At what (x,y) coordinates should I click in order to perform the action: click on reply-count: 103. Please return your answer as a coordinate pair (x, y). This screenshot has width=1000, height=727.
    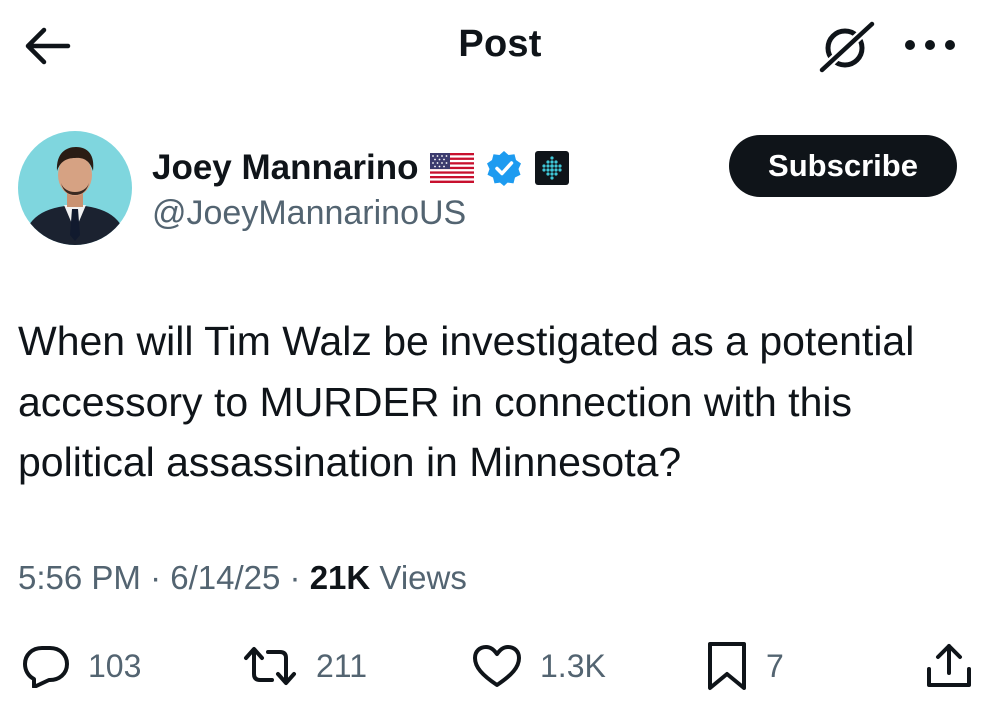
    Looking at the image, I should click on (115, 665).